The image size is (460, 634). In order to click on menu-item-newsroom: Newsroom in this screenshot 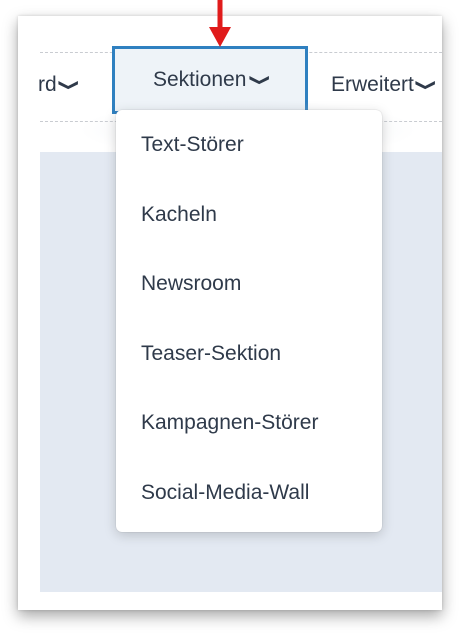, I will do `click(249, 292)`.